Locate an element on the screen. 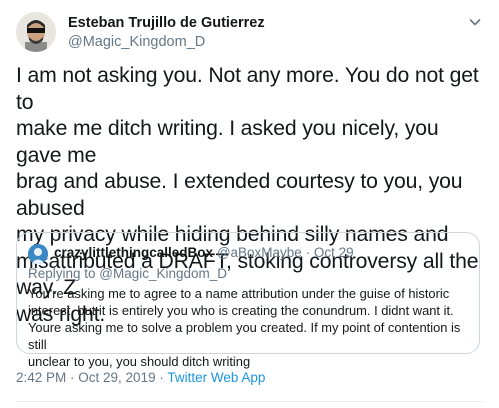 This screenshot has height=408, width=499. quoted-replying-to: Replying to @Magic_Kingdom_D is located at coordinates (128, 273).